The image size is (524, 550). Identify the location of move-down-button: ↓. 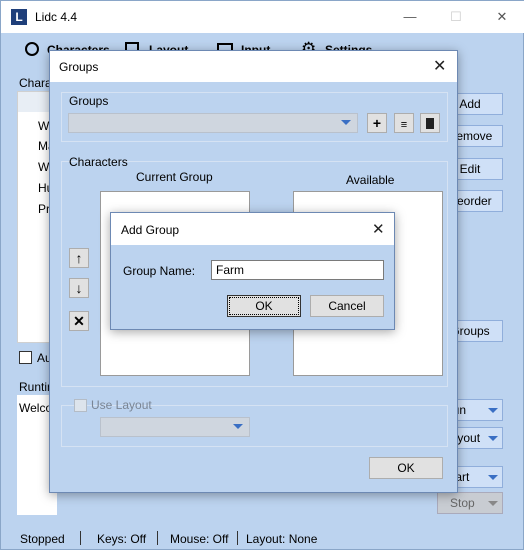
(79, 288).